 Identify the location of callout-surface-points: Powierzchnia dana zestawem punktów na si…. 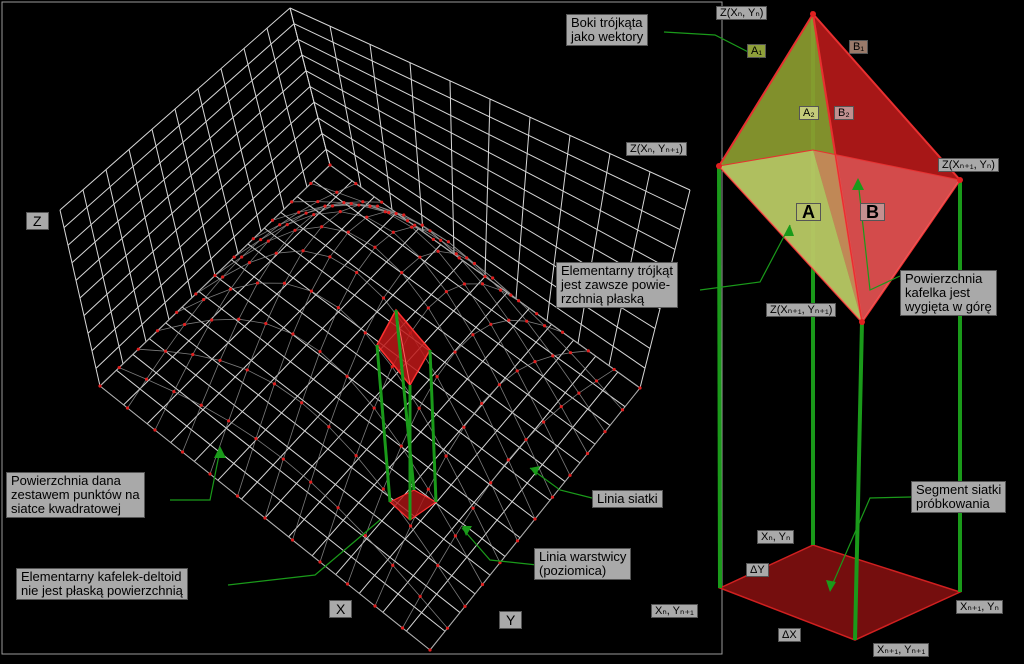
(75, 495).